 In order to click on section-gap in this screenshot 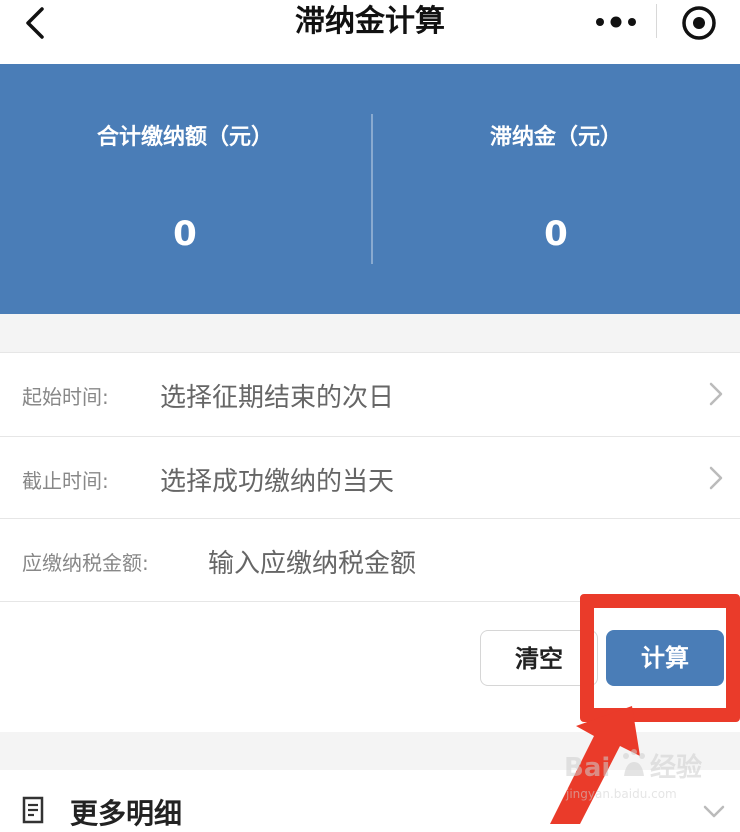, I will do `click(370, 333)`.